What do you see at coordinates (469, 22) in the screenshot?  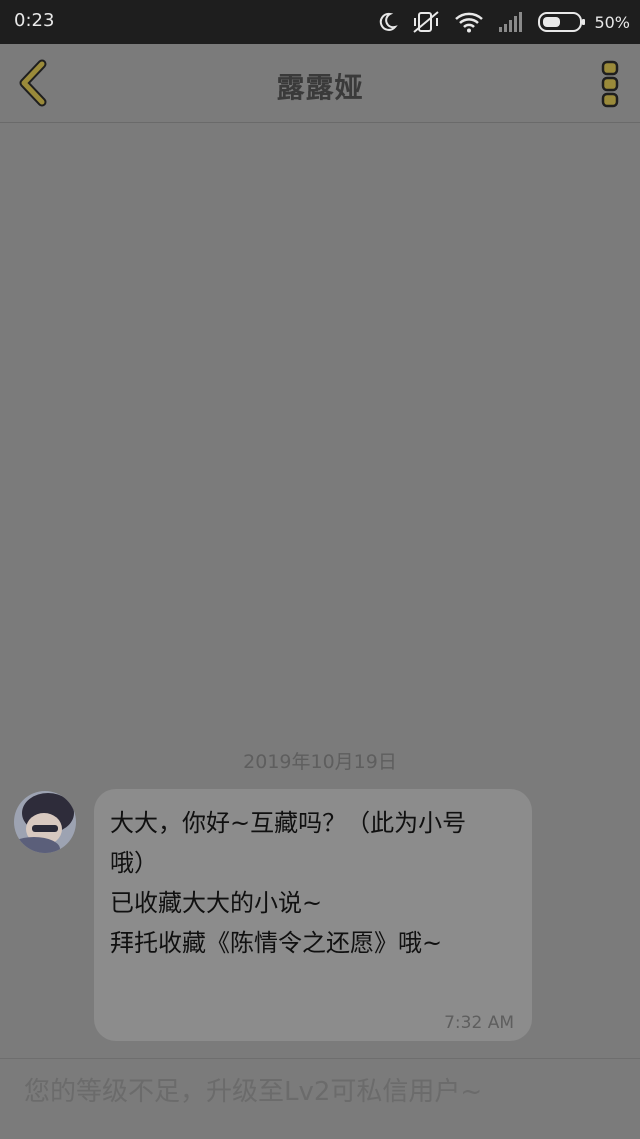 I see `wifi-icon` at bounding box center [469, 22].